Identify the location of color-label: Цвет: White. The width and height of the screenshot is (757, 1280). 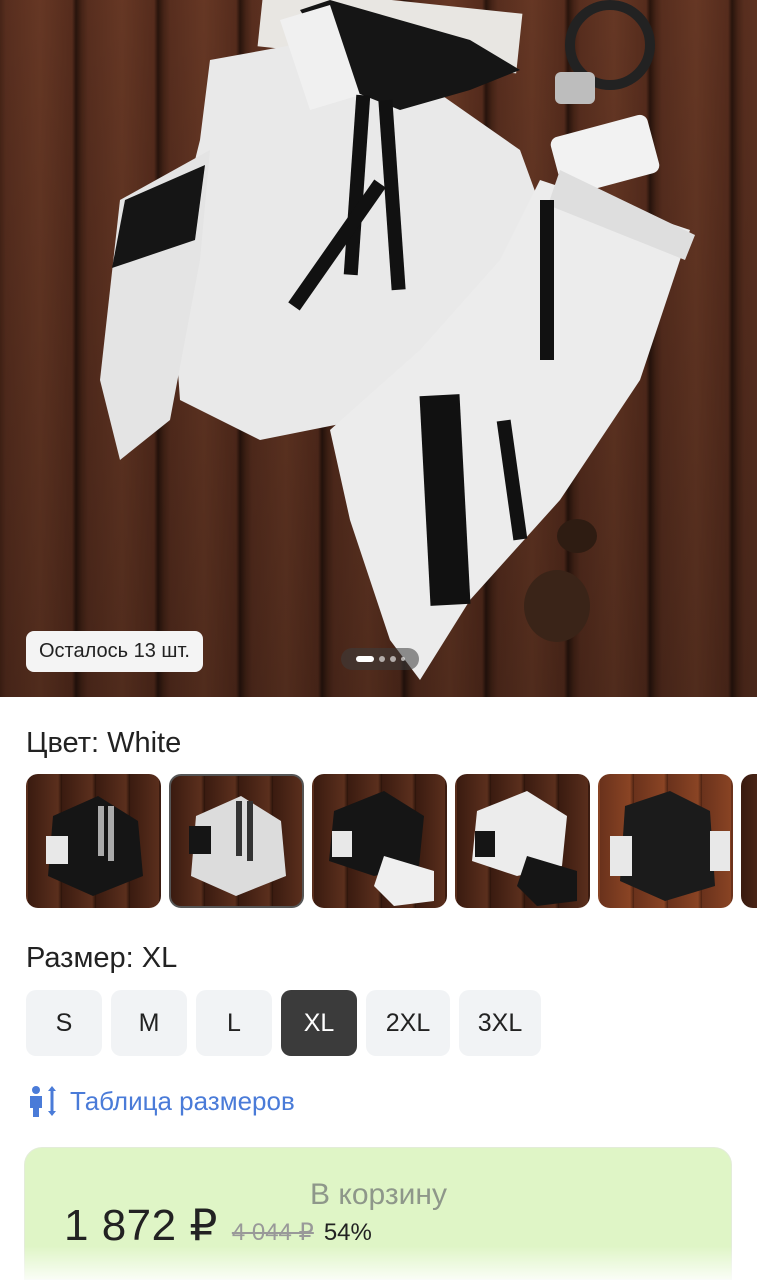
(104, 743).